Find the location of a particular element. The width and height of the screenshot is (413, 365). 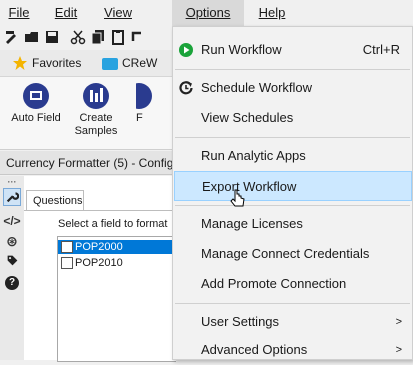

field-select-label: Select a field to format is located at coordinates (113, 224).